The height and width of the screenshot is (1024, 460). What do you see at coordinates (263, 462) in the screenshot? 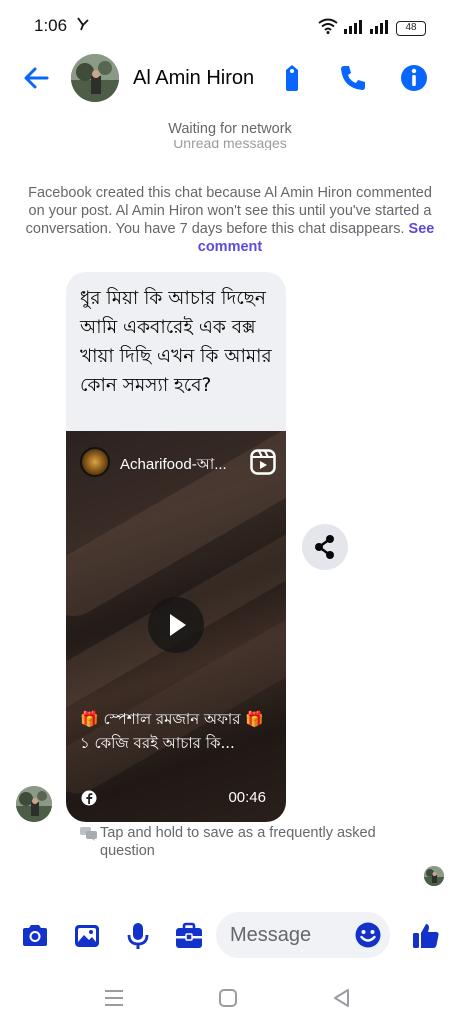
I see `reels-icon` at bounding box center [263, 462].